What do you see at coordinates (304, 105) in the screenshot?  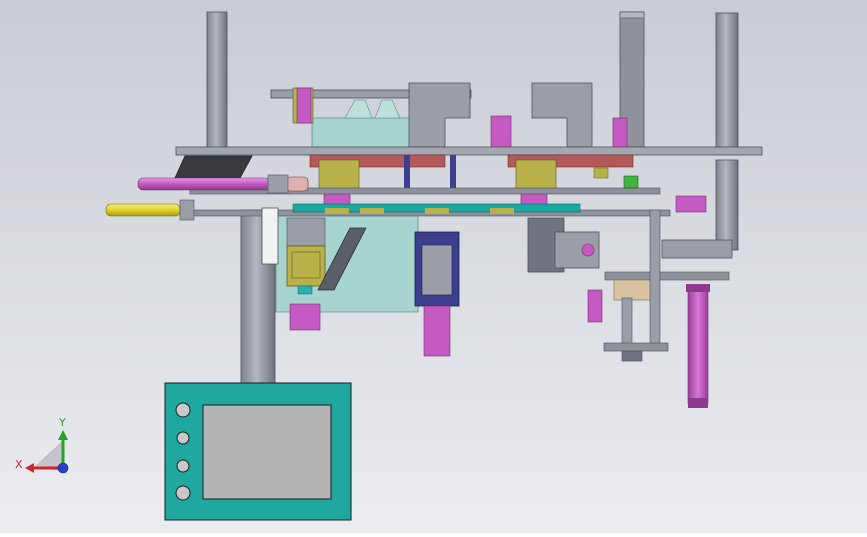 I see `upper-magenta-block-left` at bounding box center [304, 105].